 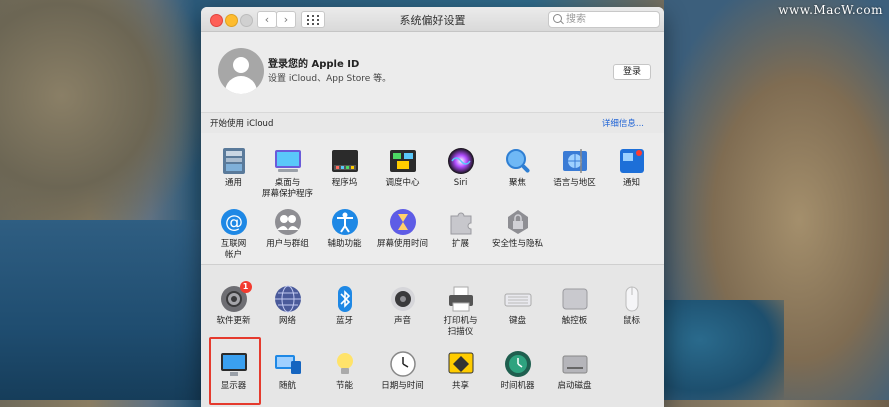 I want to click on pref-pane-mouse: 鼠标, so click(x=631, y=306).